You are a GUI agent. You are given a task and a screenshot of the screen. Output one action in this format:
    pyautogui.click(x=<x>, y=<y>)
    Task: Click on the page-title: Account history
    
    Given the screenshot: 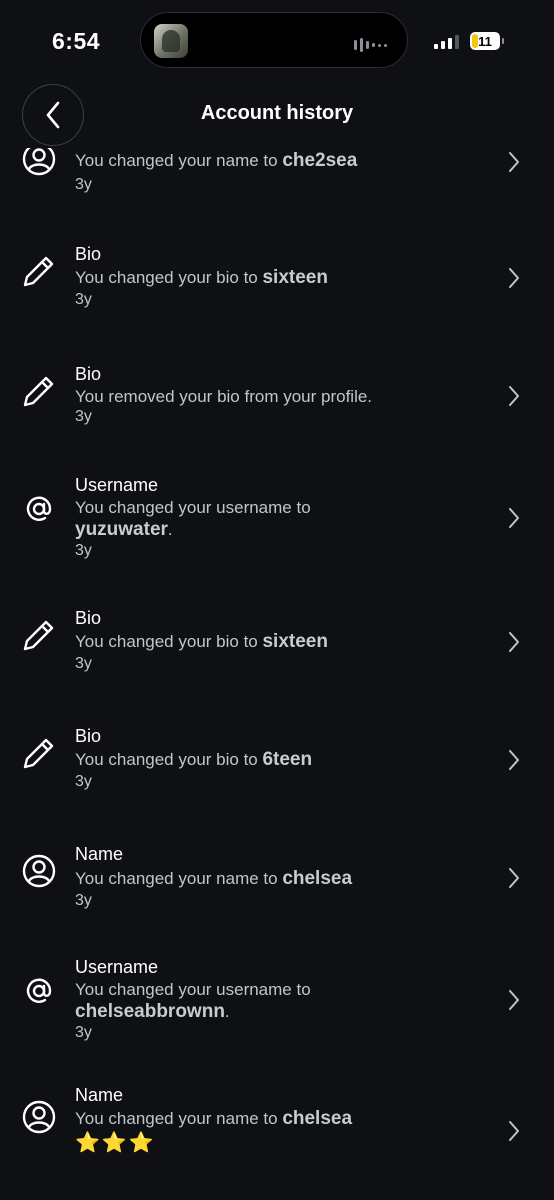 What is the action you would take?
    pyautogui.click(x=277, y=113)
    